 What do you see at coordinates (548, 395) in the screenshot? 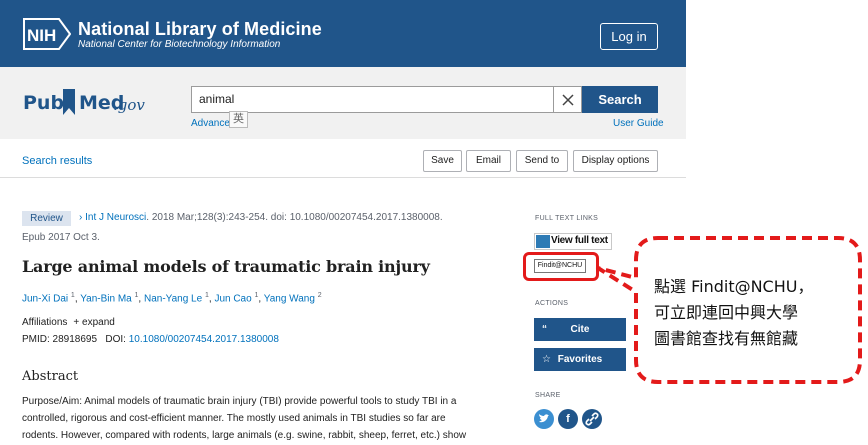
I see `share-heading: SHARE` at bounding box center [548, 395].